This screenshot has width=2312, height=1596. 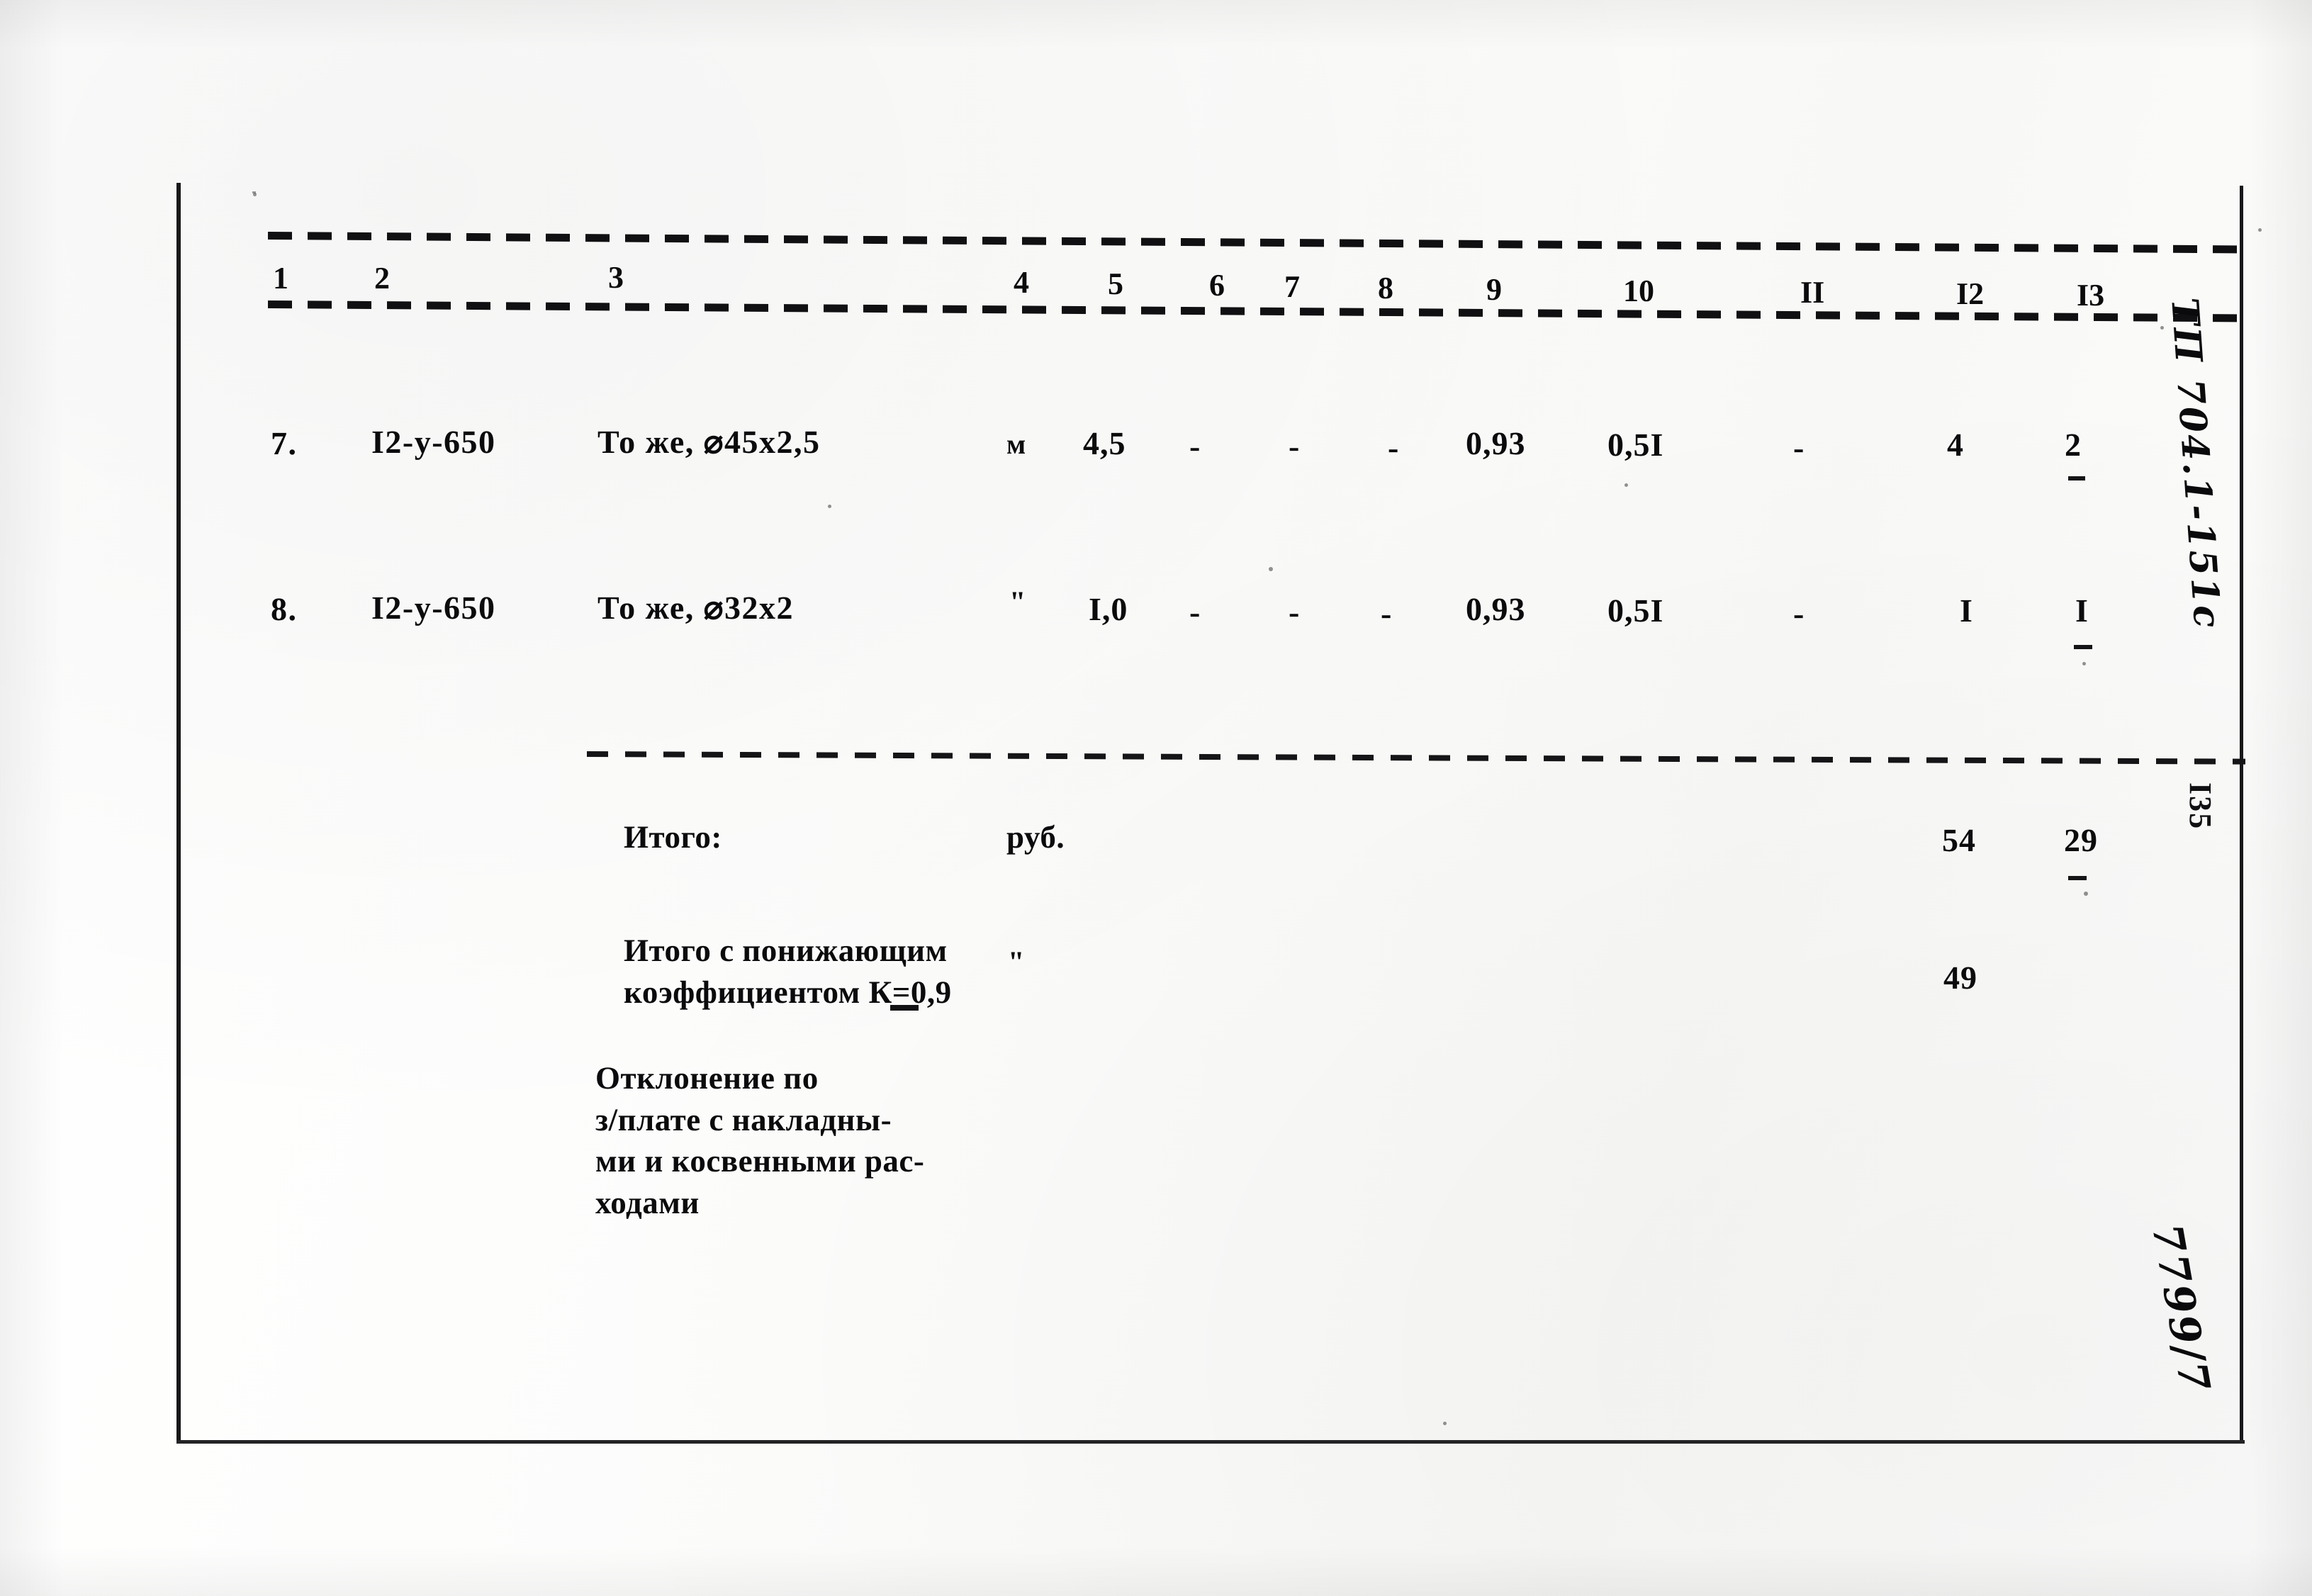 I want to click on margin-document-code: ТП 704.1-151с, so click(x=2195, y=463).